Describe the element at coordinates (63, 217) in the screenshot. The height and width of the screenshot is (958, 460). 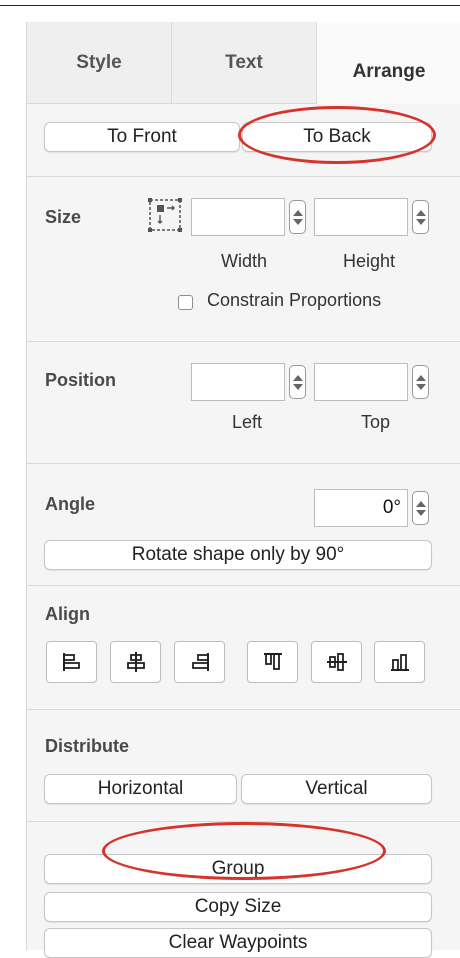
I see `size-label: Size` at that location.